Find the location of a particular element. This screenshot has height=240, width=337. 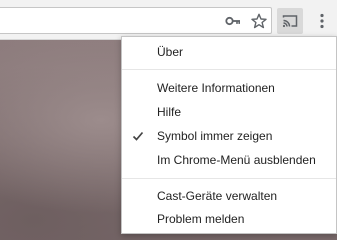

menu-item-learn-more: Weitere Informationen is located at coordinates (229, 88).